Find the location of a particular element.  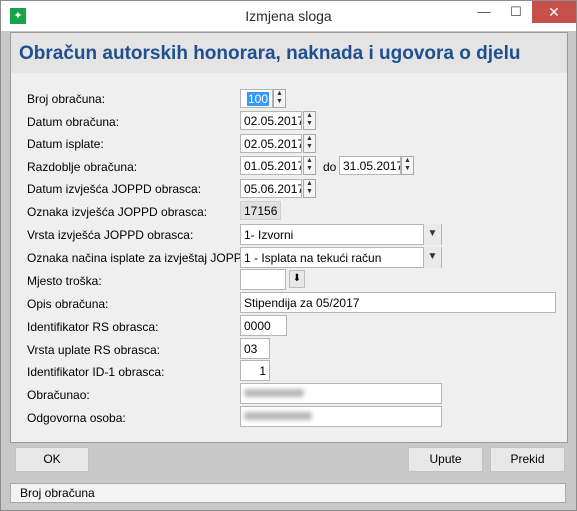

label-obracunao: Obračunao: is located at coordinates (58, 395).